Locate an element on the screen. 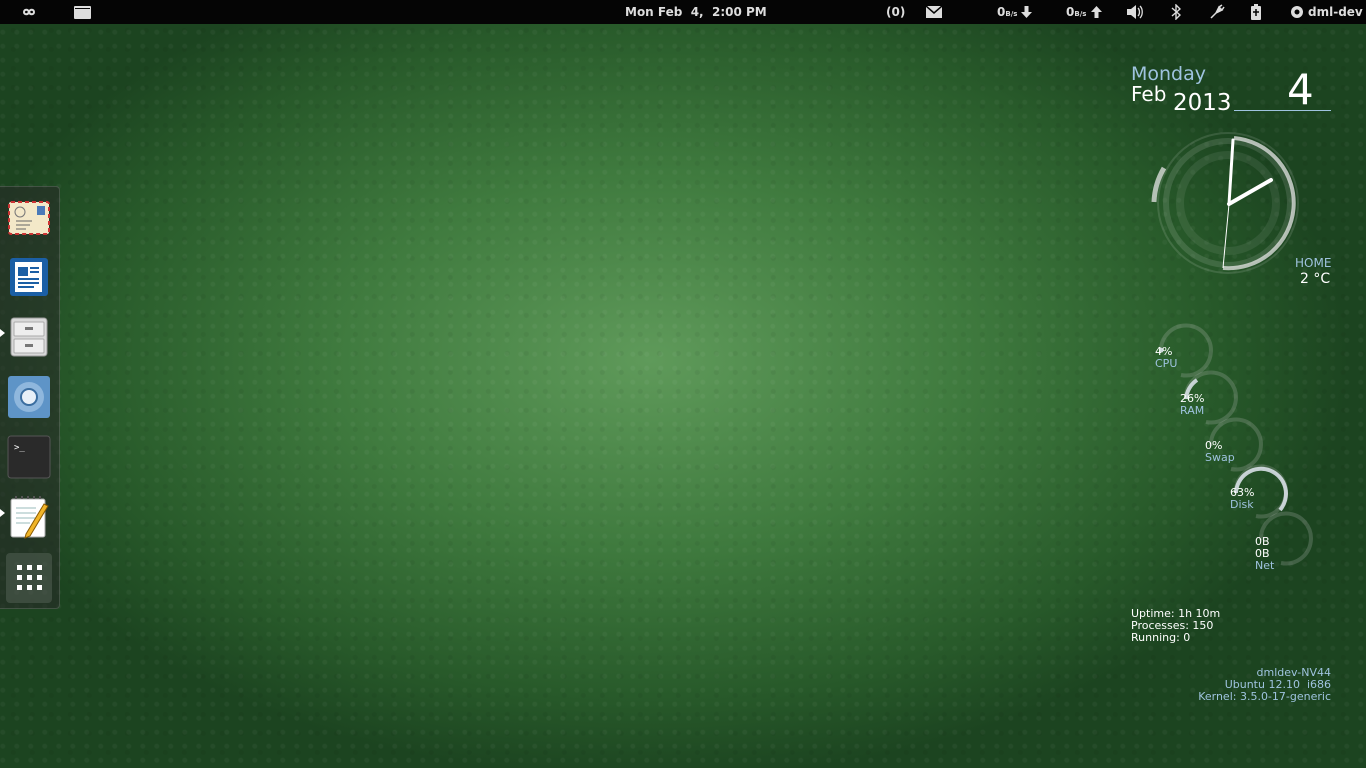 The height and width of the screenshot is (768, 1366). arrow-down-icon is located at coordinates (1026, 13).